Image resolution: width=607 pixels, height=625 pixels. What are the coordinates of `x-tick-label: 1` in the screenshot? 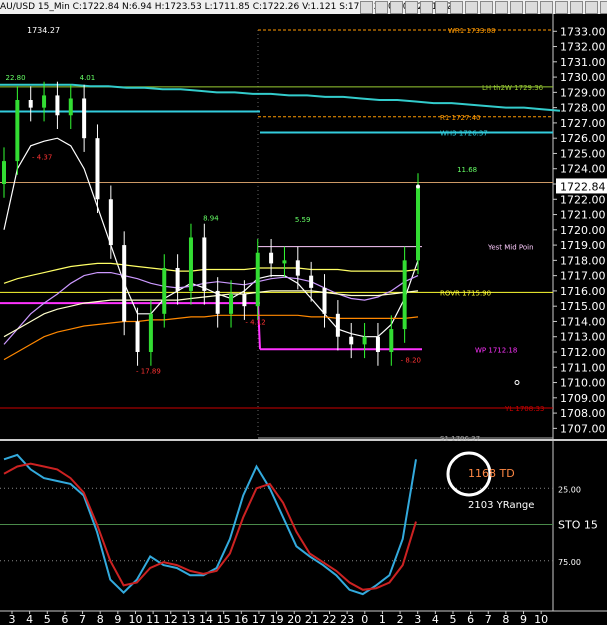 It's located at (382, 619).